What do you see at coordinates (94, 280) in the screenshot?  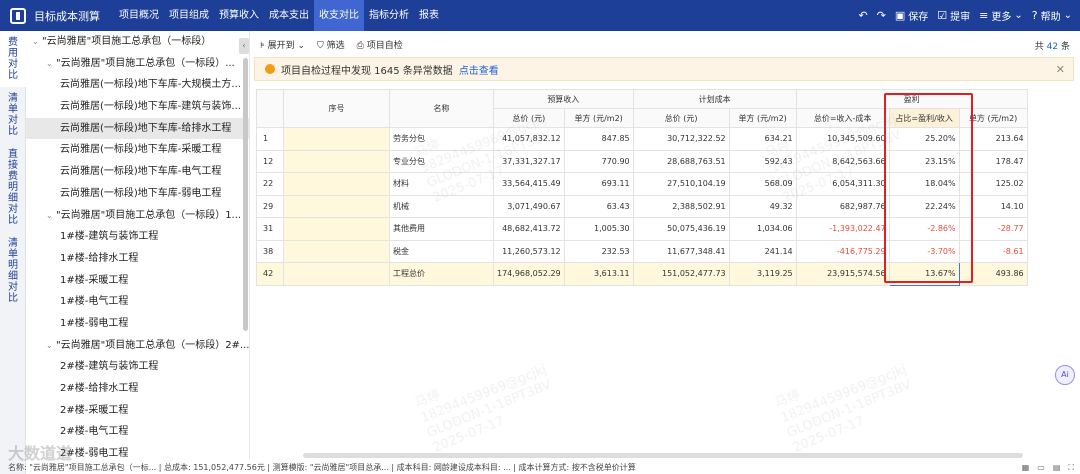 I see `tree-node-label: 1#楼-采暖工程` at bounding box center [94, 280].